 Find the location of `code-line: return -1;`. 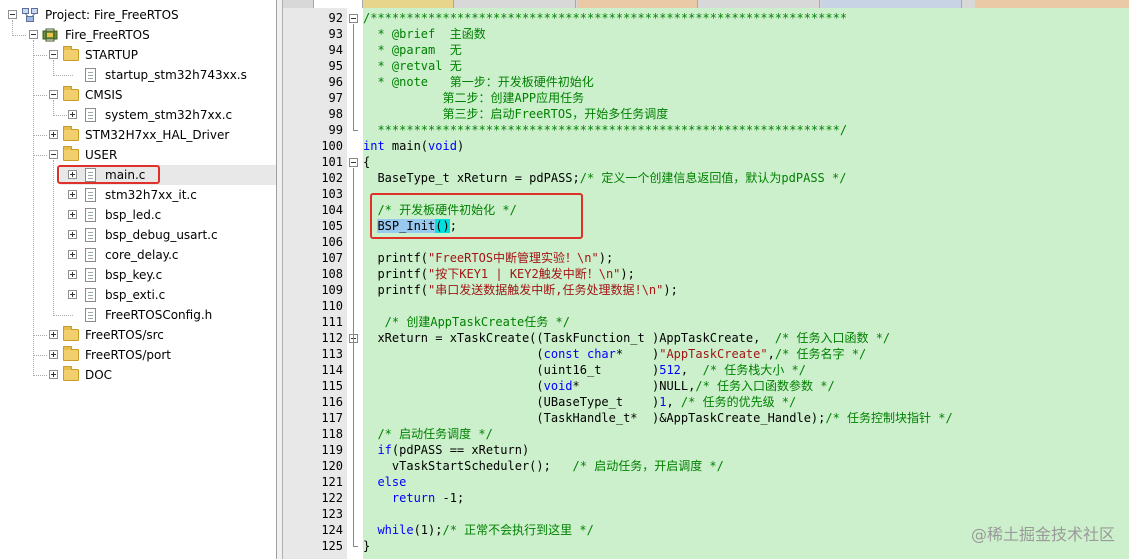

code-line: return -1; is located at coordinates (413, 498).